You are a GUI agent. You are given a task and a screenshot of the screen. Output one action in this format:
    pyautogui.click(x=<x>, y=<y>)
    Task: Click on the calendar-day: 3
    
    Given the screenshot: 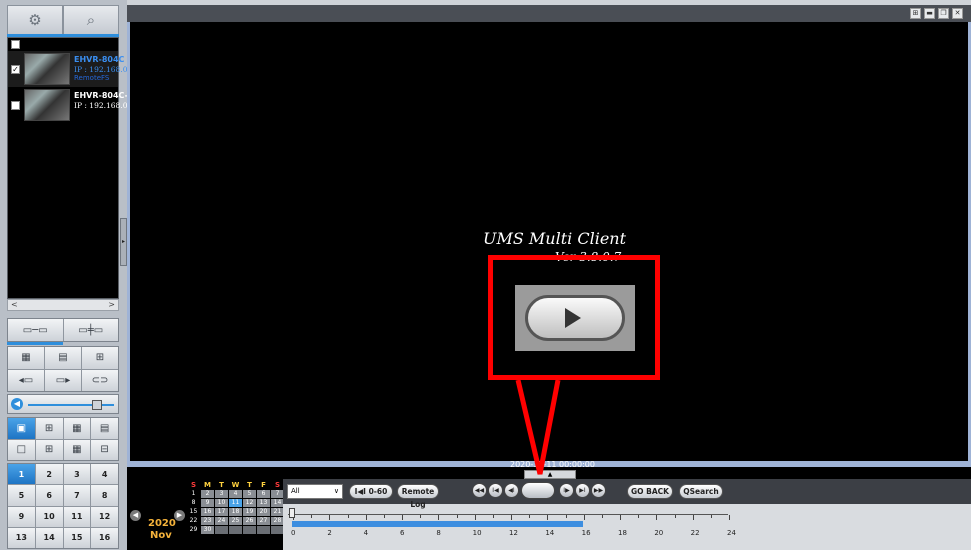 What is the action you would take?
    pyautogui.click(x=221, y=494)
    